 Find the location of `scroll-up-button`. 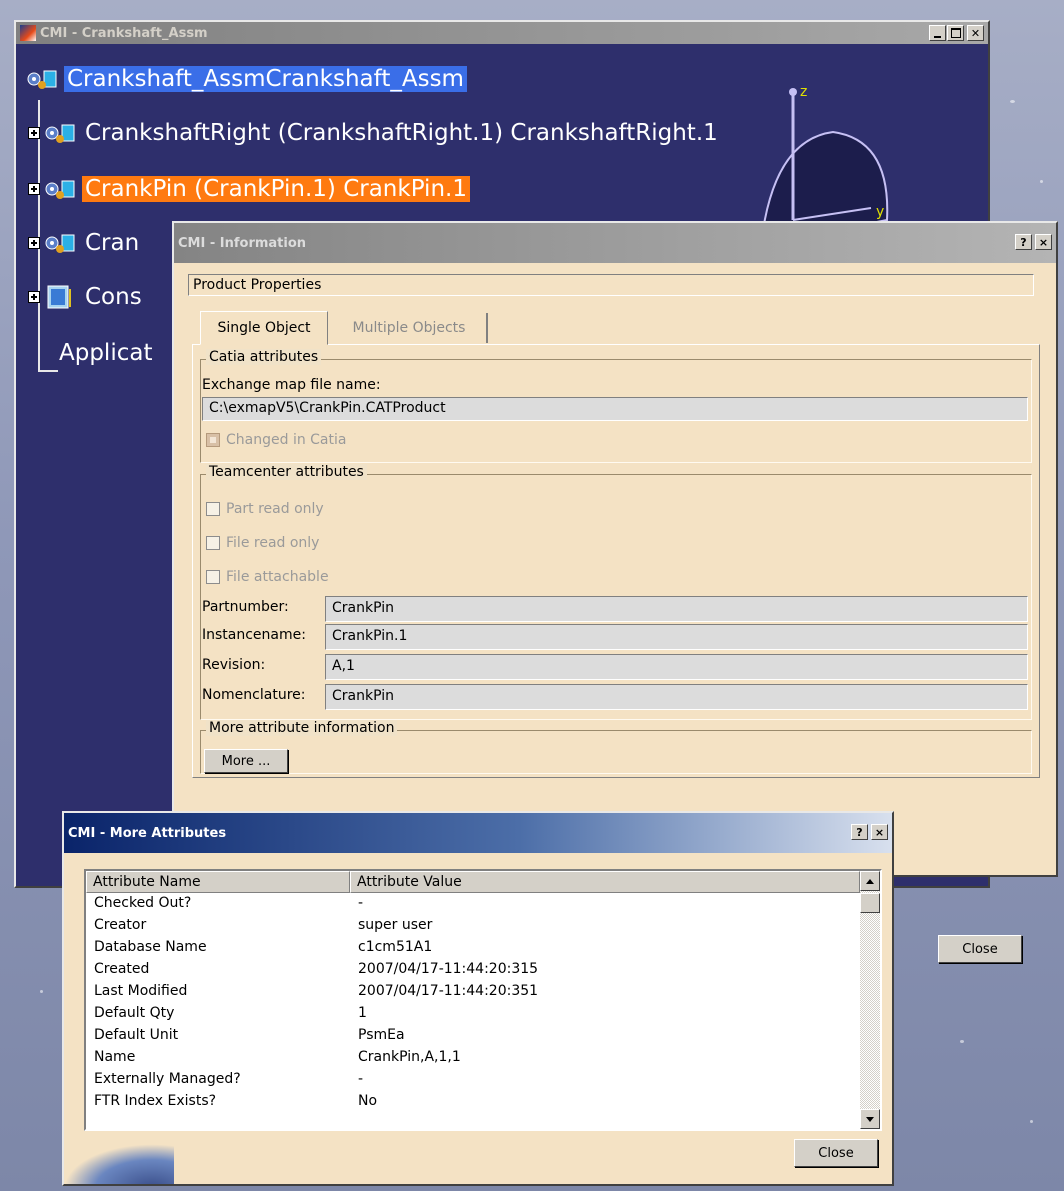

scroll-up-button is located at coordinates (870, 881).